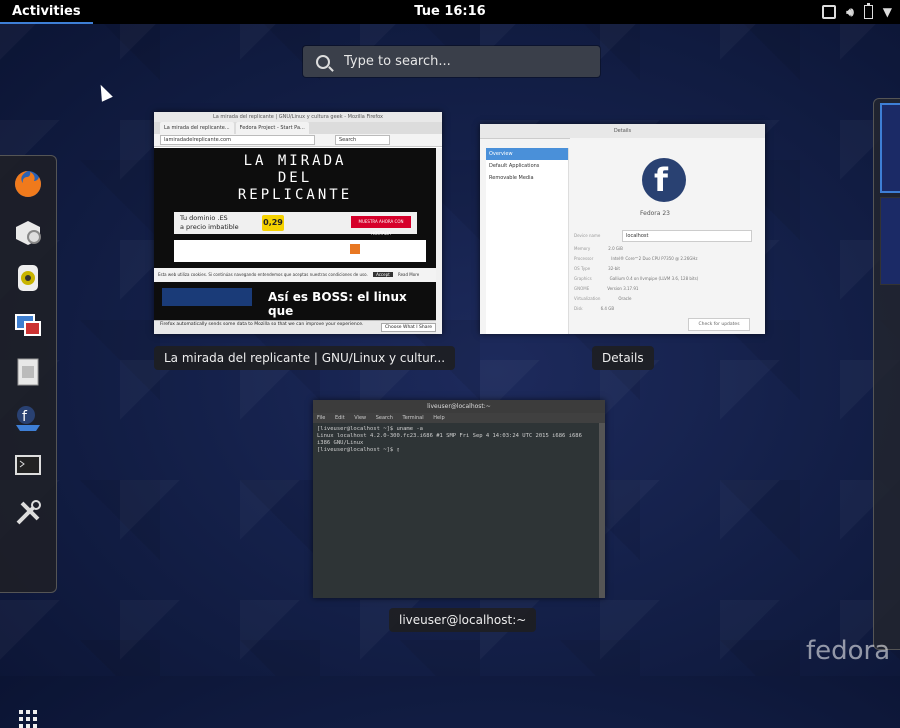 The image size is (900, 728). What do you see at coordinates (848, 651) in the screenshot?
I see `fedora-watermark: fedora` at bounding box center [848, 651].